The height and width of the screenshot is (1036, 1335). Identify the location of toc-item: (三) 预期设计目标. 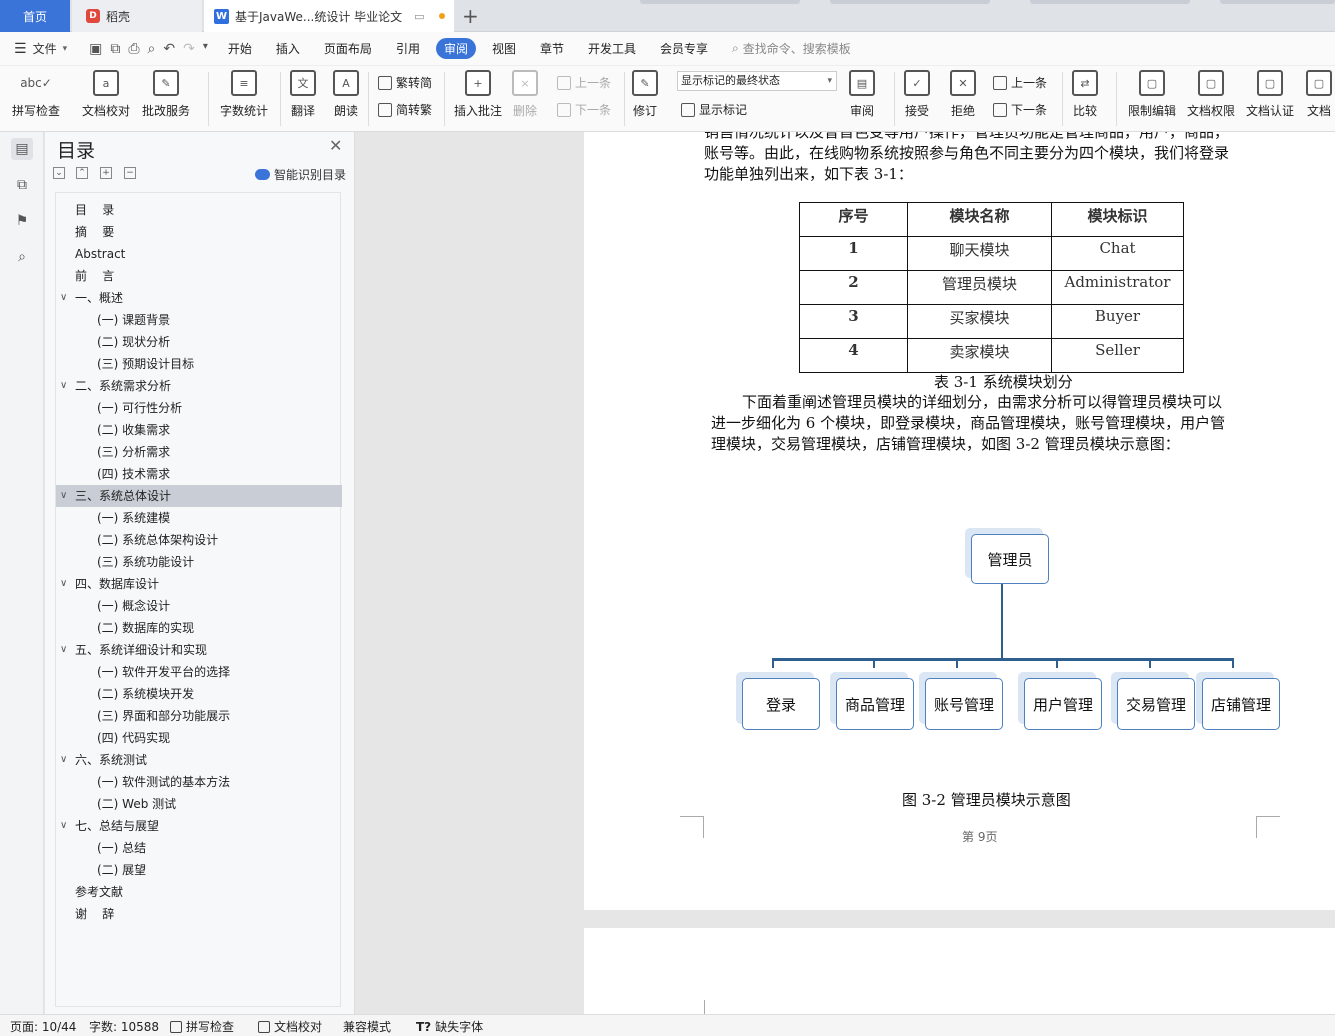
(199, 364).